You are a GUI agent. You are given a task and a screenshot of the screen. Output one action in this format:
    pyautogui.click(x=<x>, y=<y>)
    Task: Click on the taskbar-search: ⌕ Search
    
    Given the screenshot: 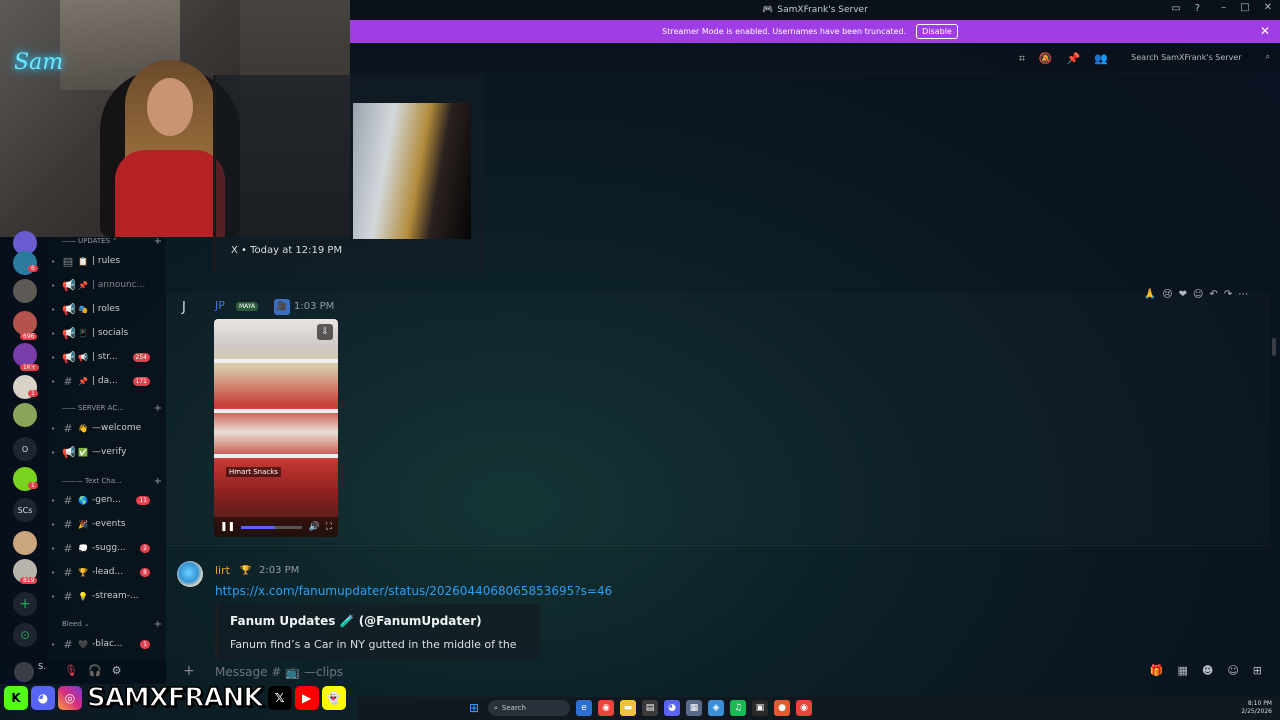 What is the action you would take?
    pyautogui.click(x=529, y=708)
    